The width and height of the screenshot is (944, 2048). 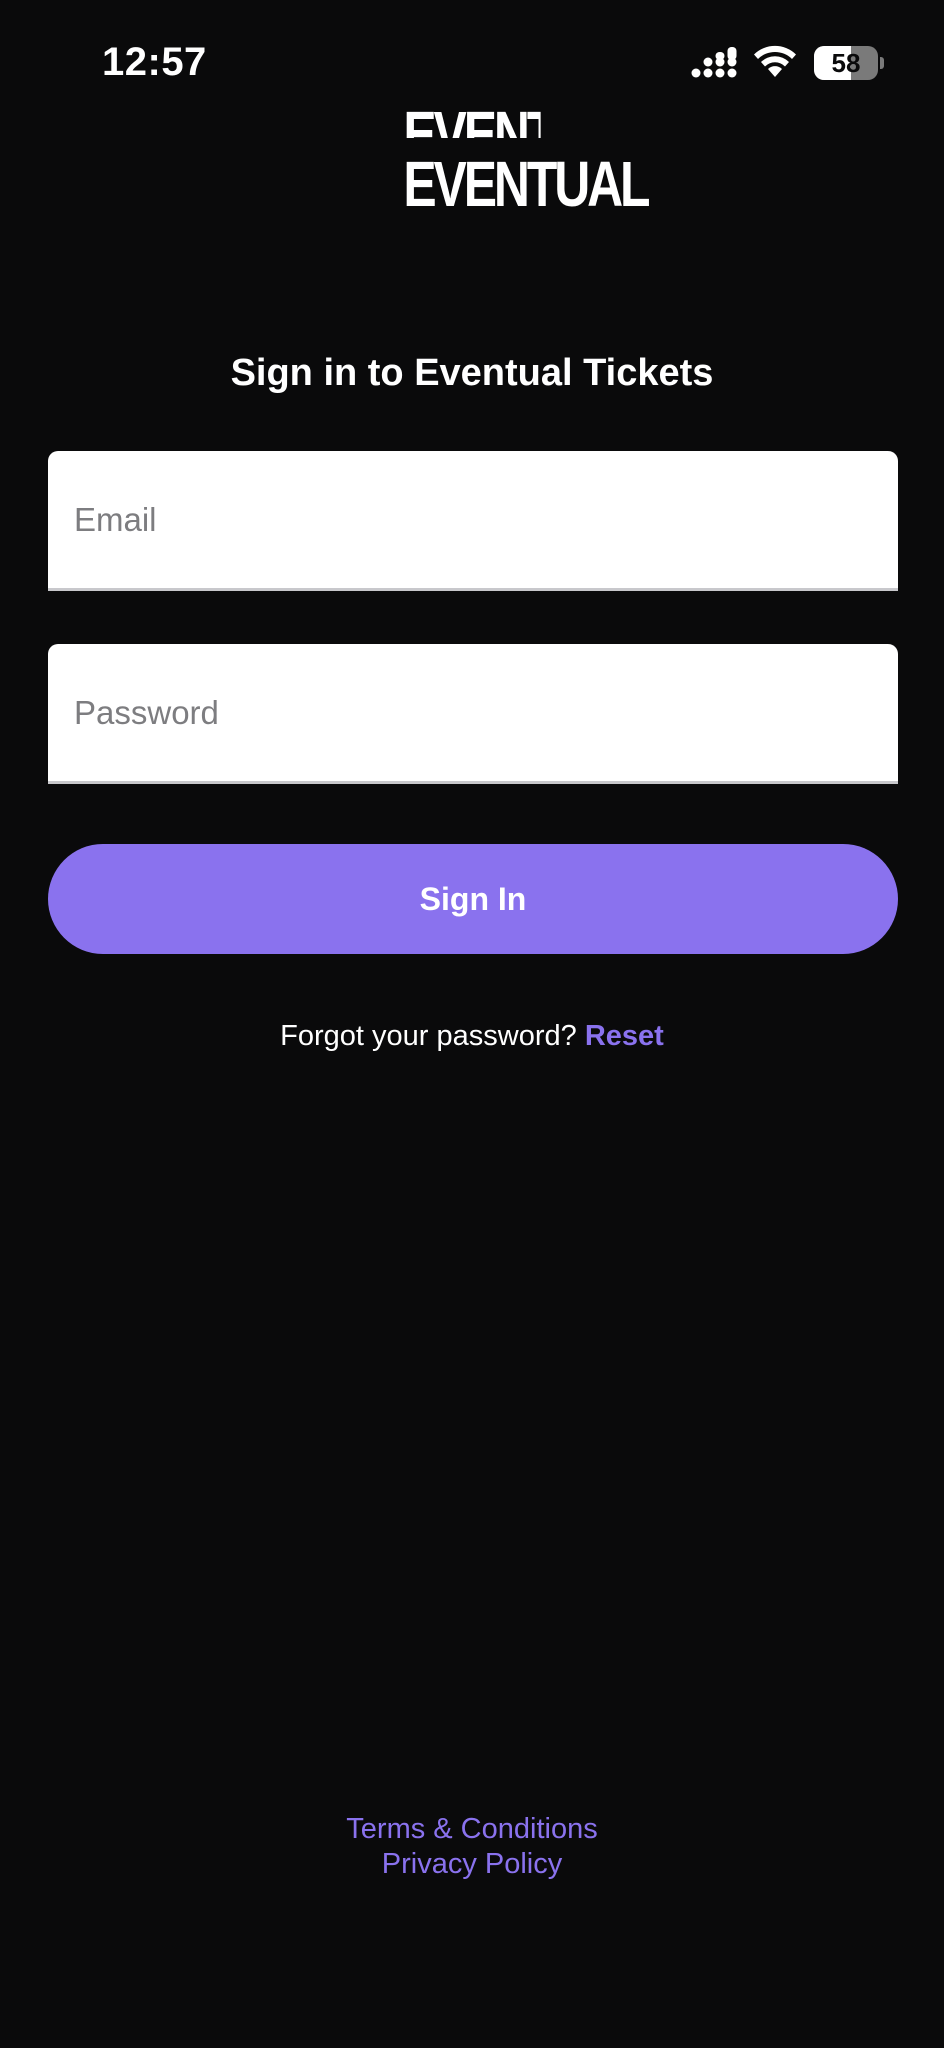 I want to click on sign-in-button: Sign In, so click(x=473, y=899).